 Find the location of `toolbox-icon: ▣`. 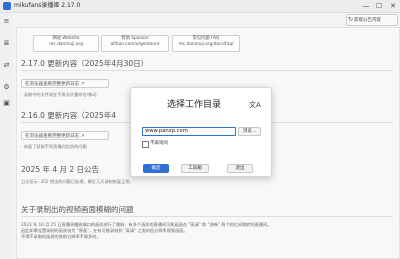

toolbox-icon: ▣ is located at coordinates (6, 103).